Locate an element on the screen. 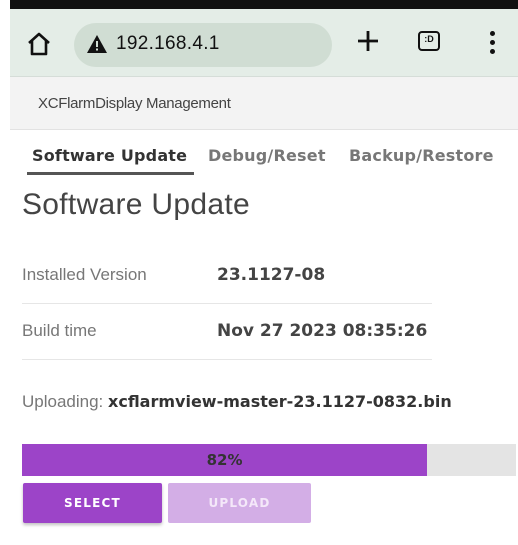 This screenshot has height=545, width=518. upload-button: UPLOAD is located at coordinates (239, 503).